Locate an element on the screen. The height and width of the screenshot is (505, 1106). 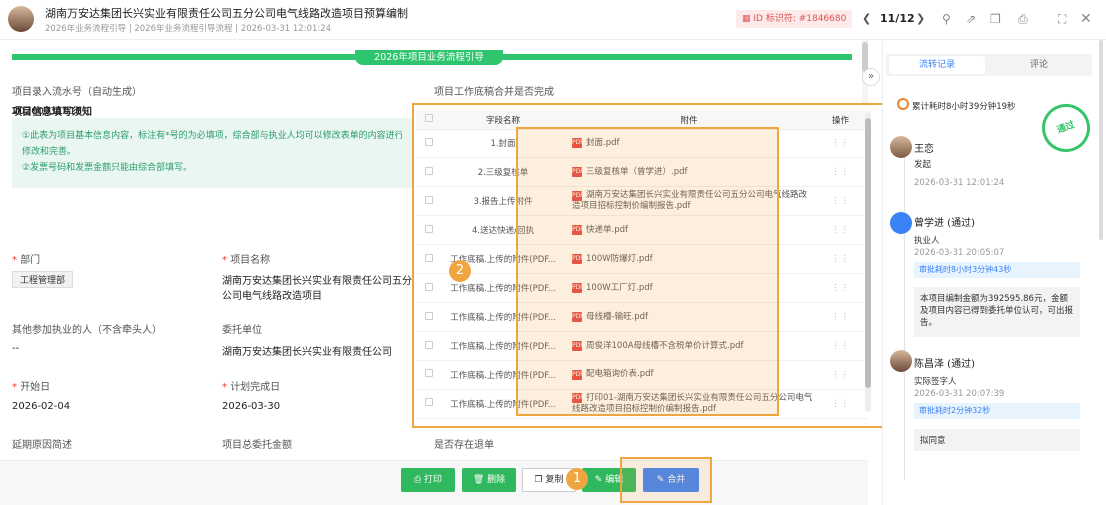
step-badge-1: 1 is located at coordinates (577, 479).